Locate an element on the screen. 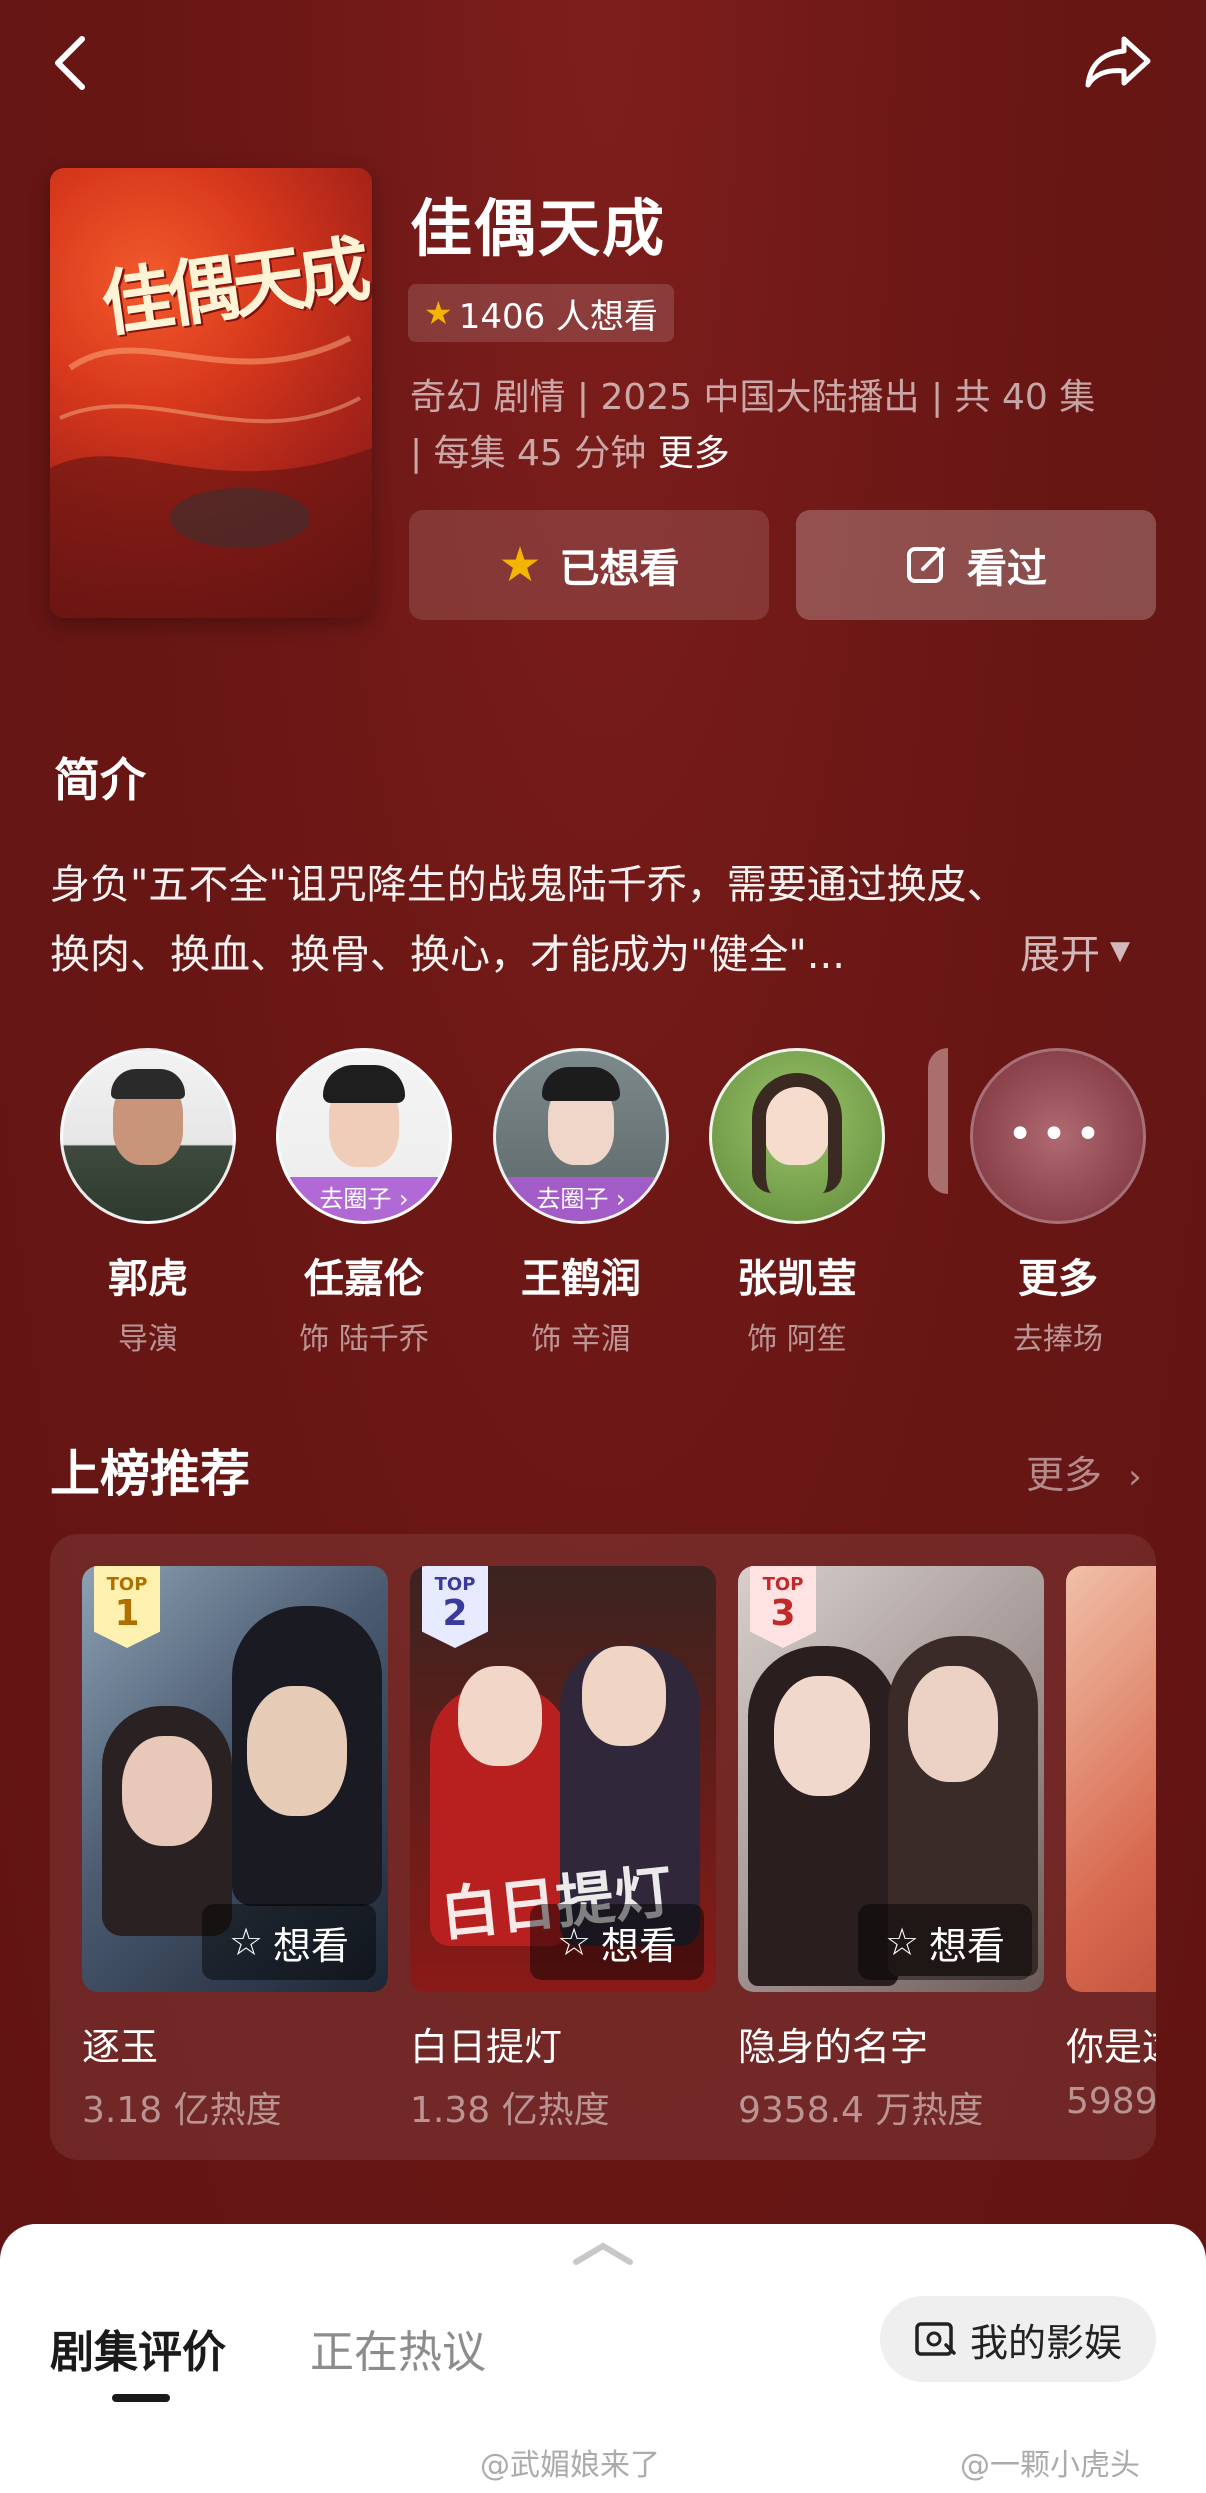 This screenshot has width=1206, height=2493. ranking-heat: 1.38 亿热度 is located at coordinates (510, 2110).